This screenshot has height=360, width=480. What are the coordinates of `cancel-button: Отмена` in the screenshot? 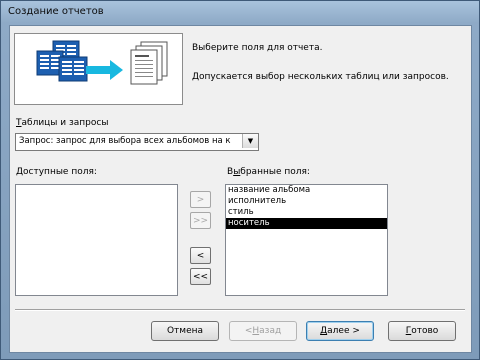 It's located at (185, 331).